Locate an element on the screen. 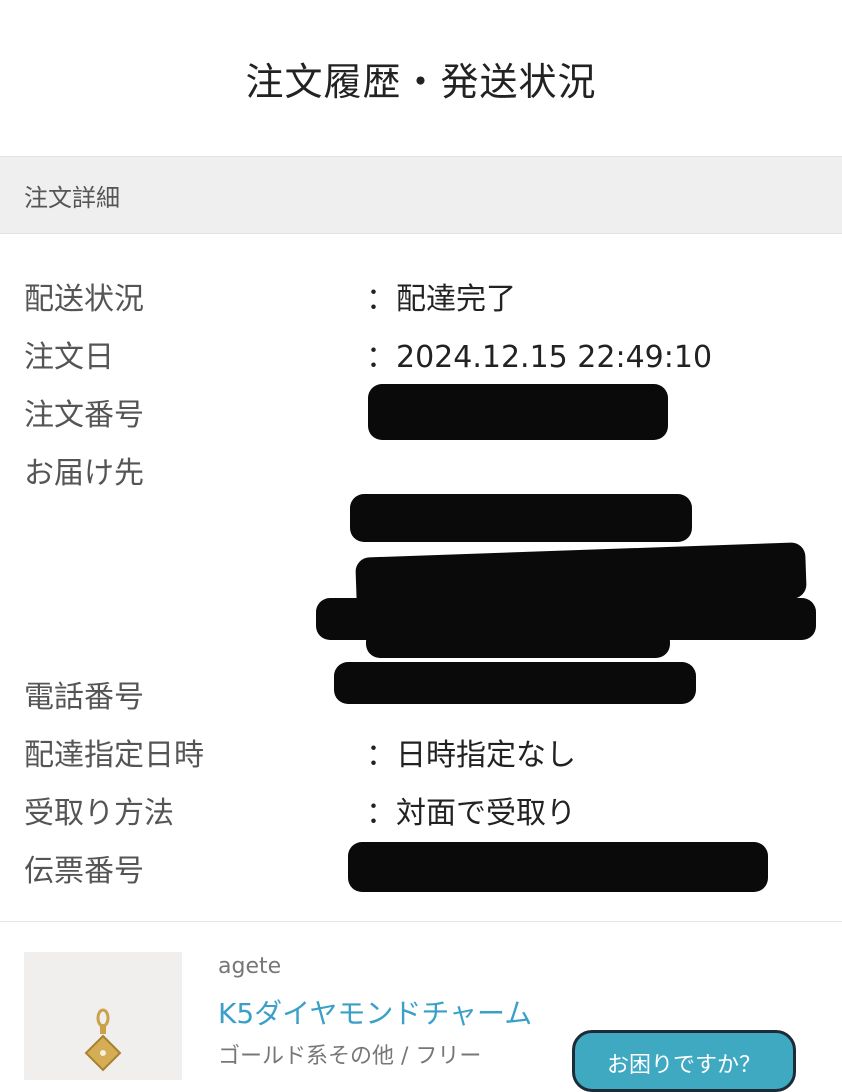 The image size is (842, 1092). order-number-label: 注文番号 is located at coordinates (84, 415).